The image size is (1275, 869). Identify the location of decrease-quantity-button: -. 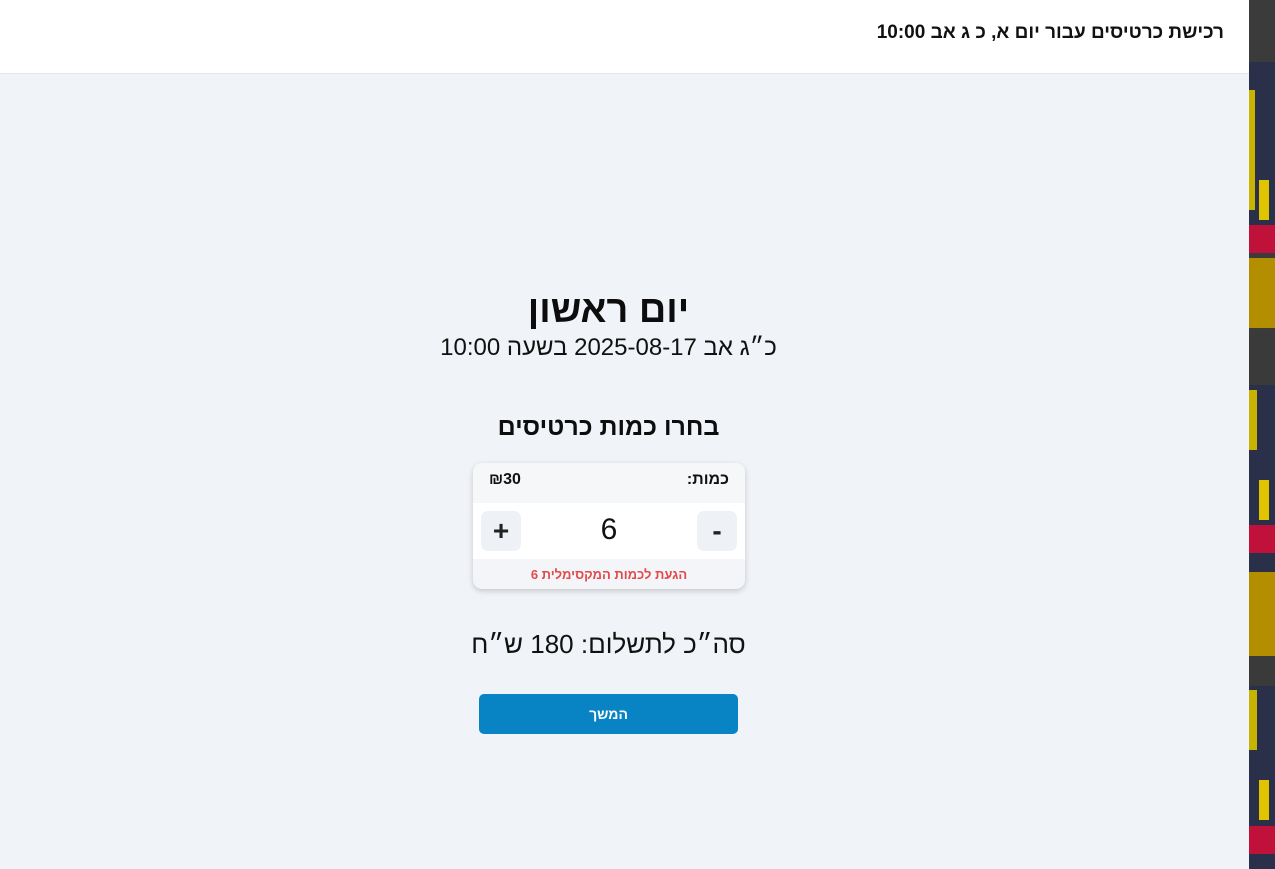
(717, 531).